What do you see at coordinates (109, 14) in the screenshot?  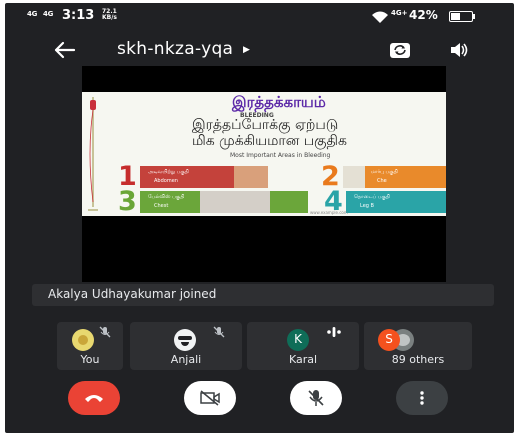 I see `data-speed: 72.1 KB/s` at bounding box center [109, 14].